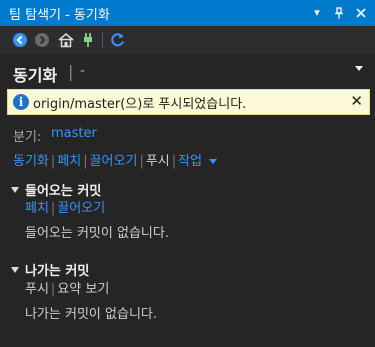  Describe the element at coordinates (157, 161) in the screenshot. I see `push-label: 푸시` at that location.